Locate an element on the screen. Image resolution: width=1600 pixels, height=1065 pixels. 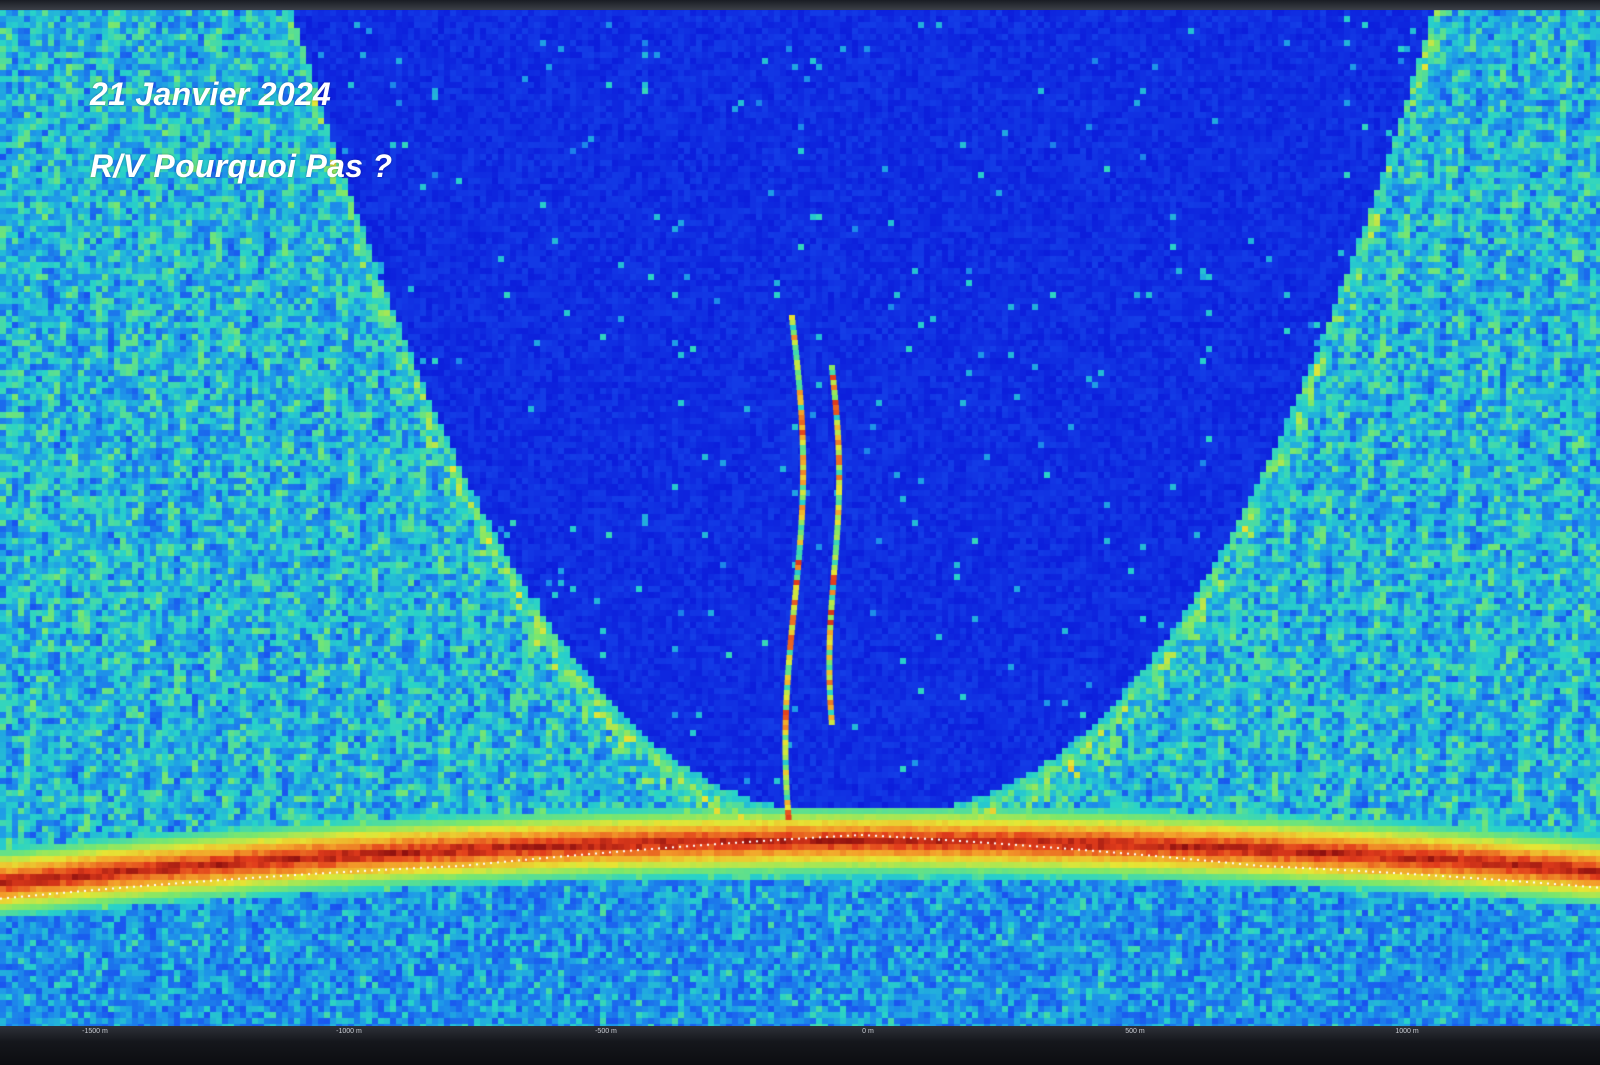
range-tick-label: -500 m is located at coordinates (606, 1031).